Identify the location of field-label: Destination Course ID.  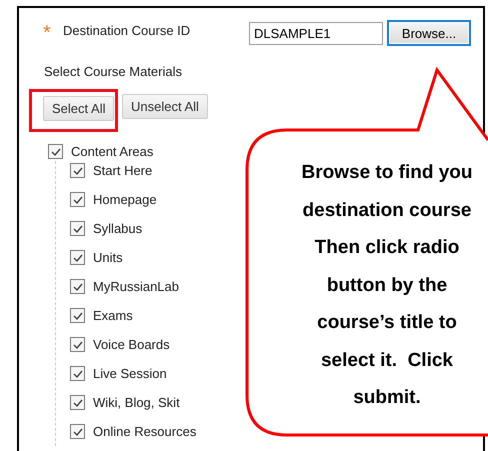
(127, 30).